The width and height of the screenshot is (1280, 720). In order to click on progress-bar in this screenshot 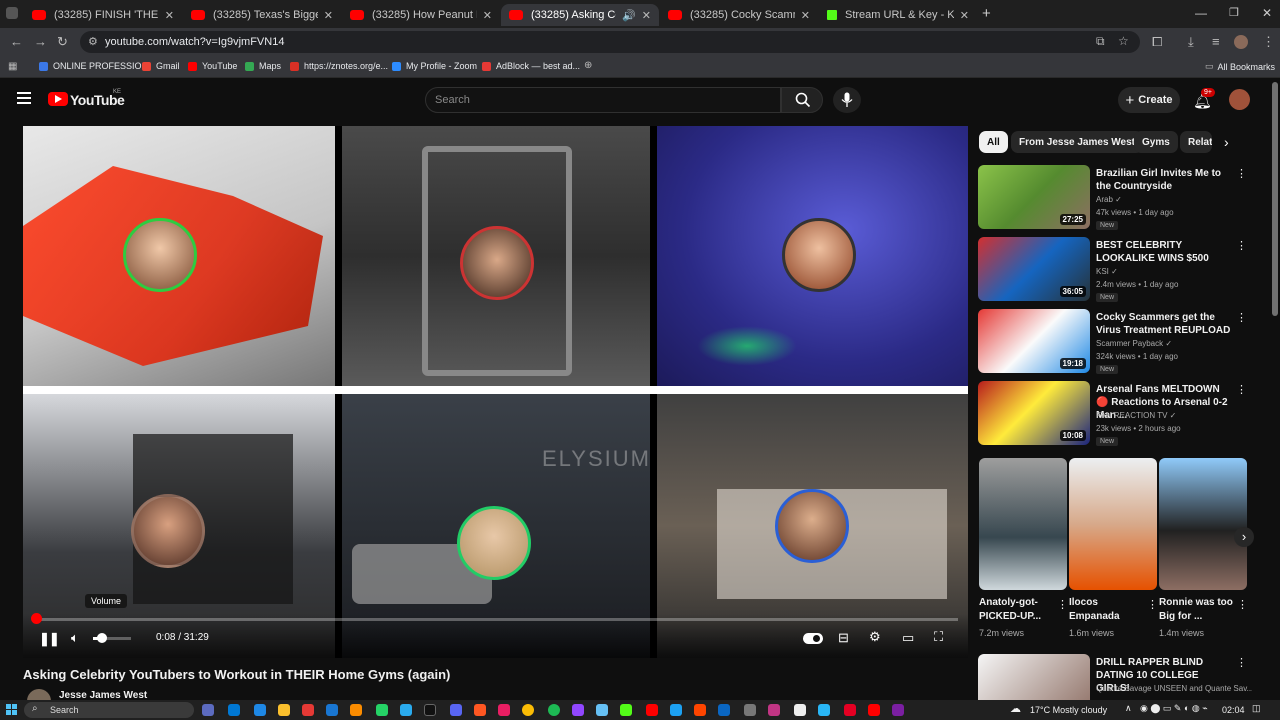, I will do `click(495, 619)`.